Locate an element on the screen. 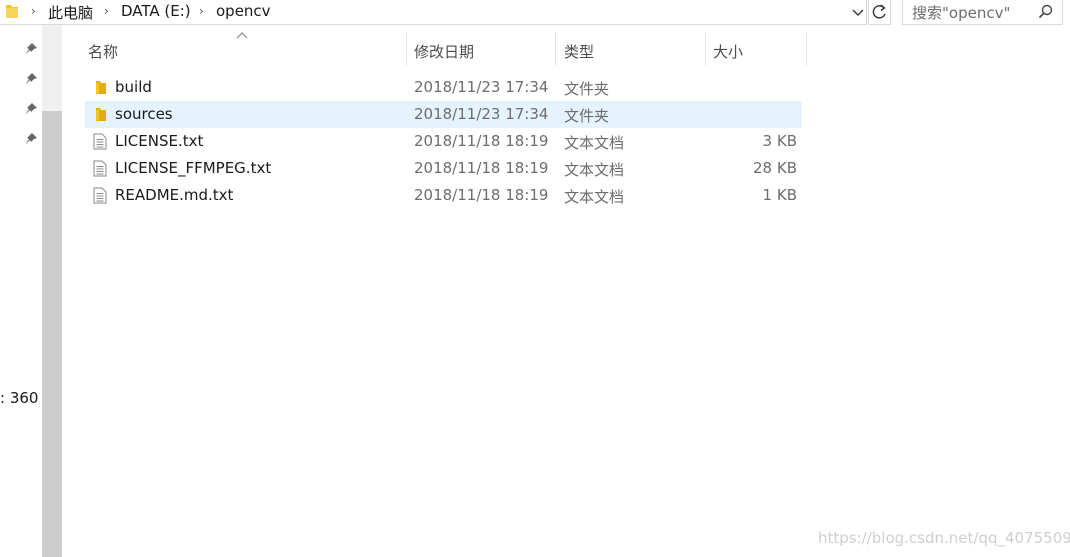 This screenshot has width=1070, height=557. refresh-icon is located at coordinates (879, 11).